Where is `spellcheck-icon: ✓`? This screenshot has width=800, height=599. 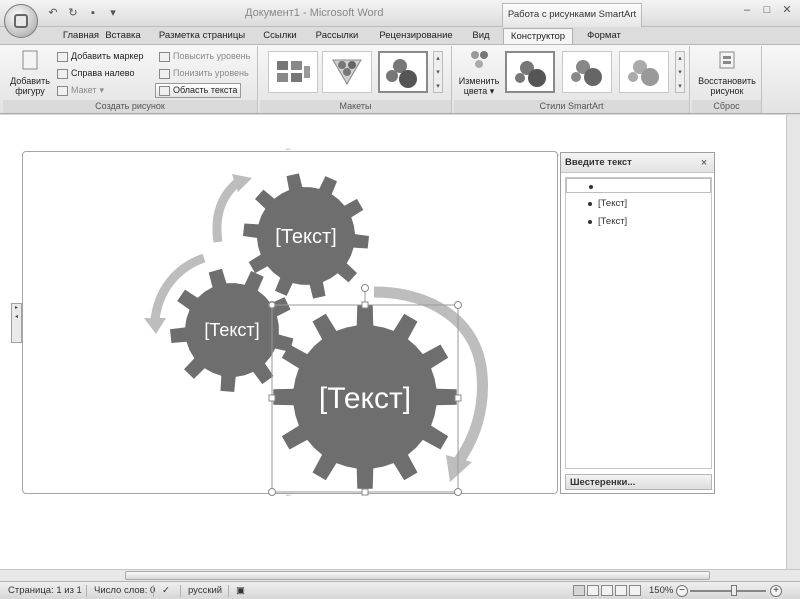 spellcheck-icon: ✓ is located at coordinates (166, 590).